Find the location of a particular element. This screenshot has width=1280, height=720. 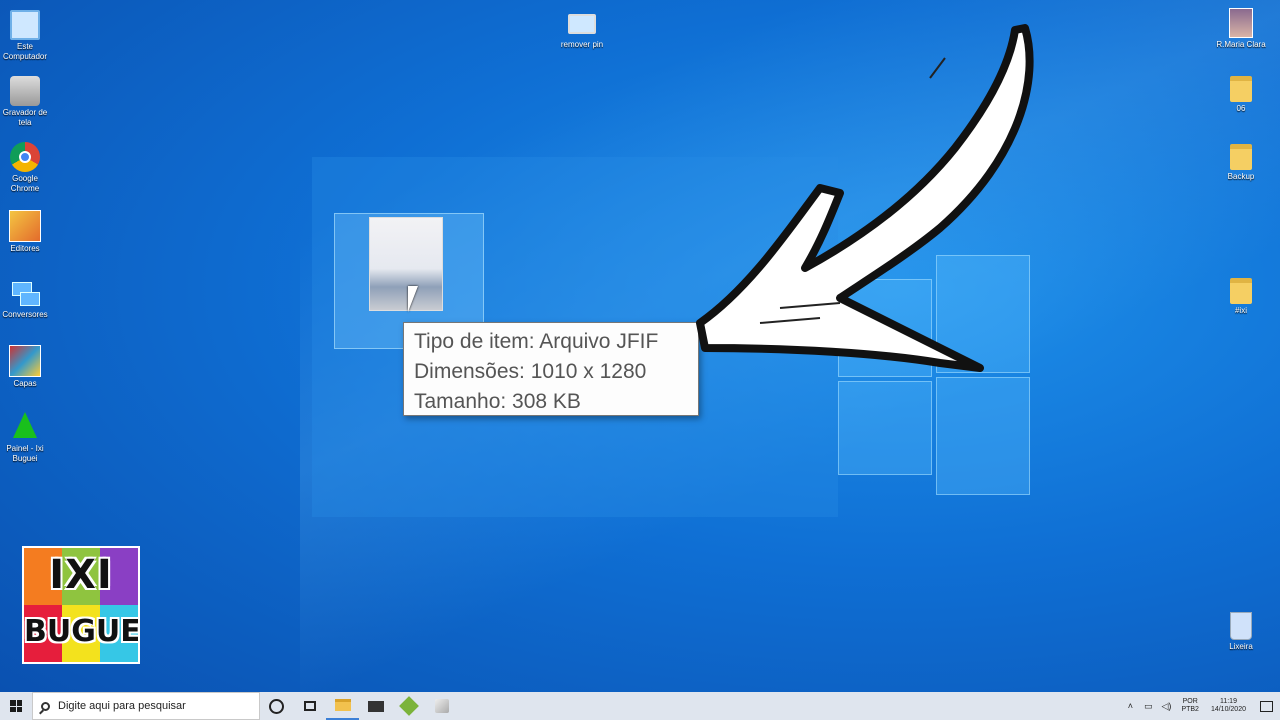

input-language-indicator: POR PTB2 is located at coordinates (1190, 706).